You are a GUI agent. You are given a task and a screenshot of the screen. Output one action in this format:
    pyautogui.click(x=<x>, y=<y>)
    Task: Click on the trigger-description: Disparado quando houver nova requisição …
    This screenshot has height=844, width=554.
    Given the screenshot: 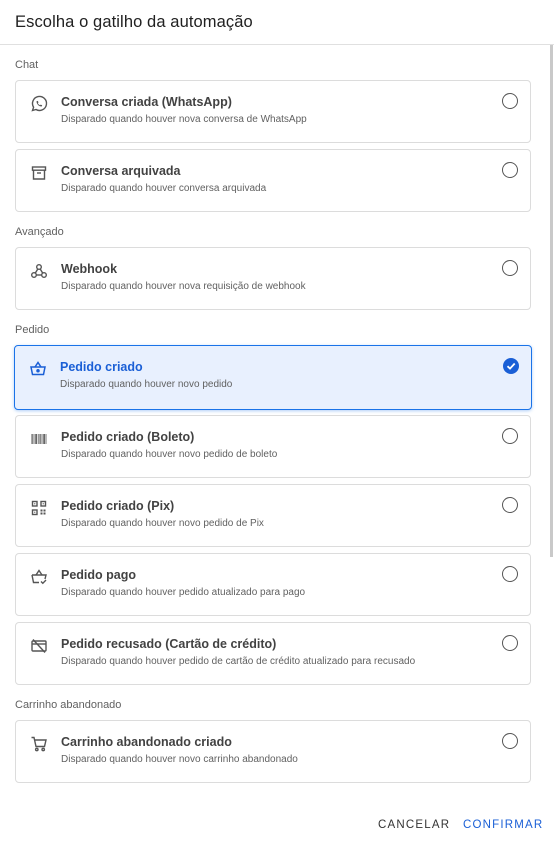 What is the action you would take?
    pyautogui.click(x=183, y=286)
    